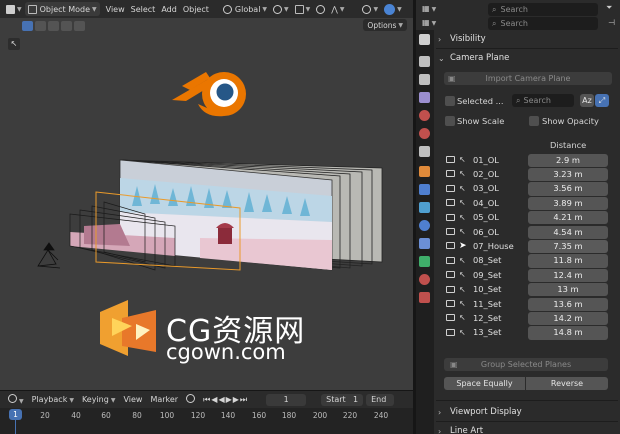 This screenshot has height=434, width=620. What do you see at coordinates (424, 243) in the screenshot?
I see `constraints-tab-icon` at bounding box center [424, 243].